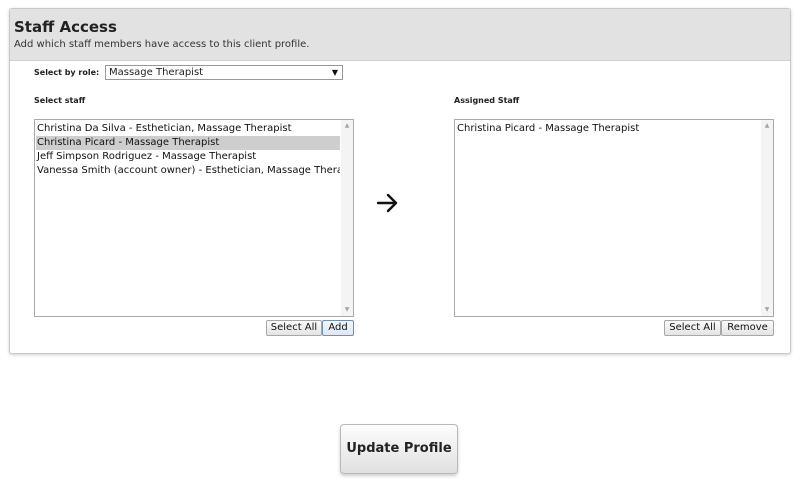 This screenshot has height=484, width=810. What do you see at coordinates (65, 27) in the screenshot?
I see `panel-title: Staff Access` at bounding box center [65, 27].